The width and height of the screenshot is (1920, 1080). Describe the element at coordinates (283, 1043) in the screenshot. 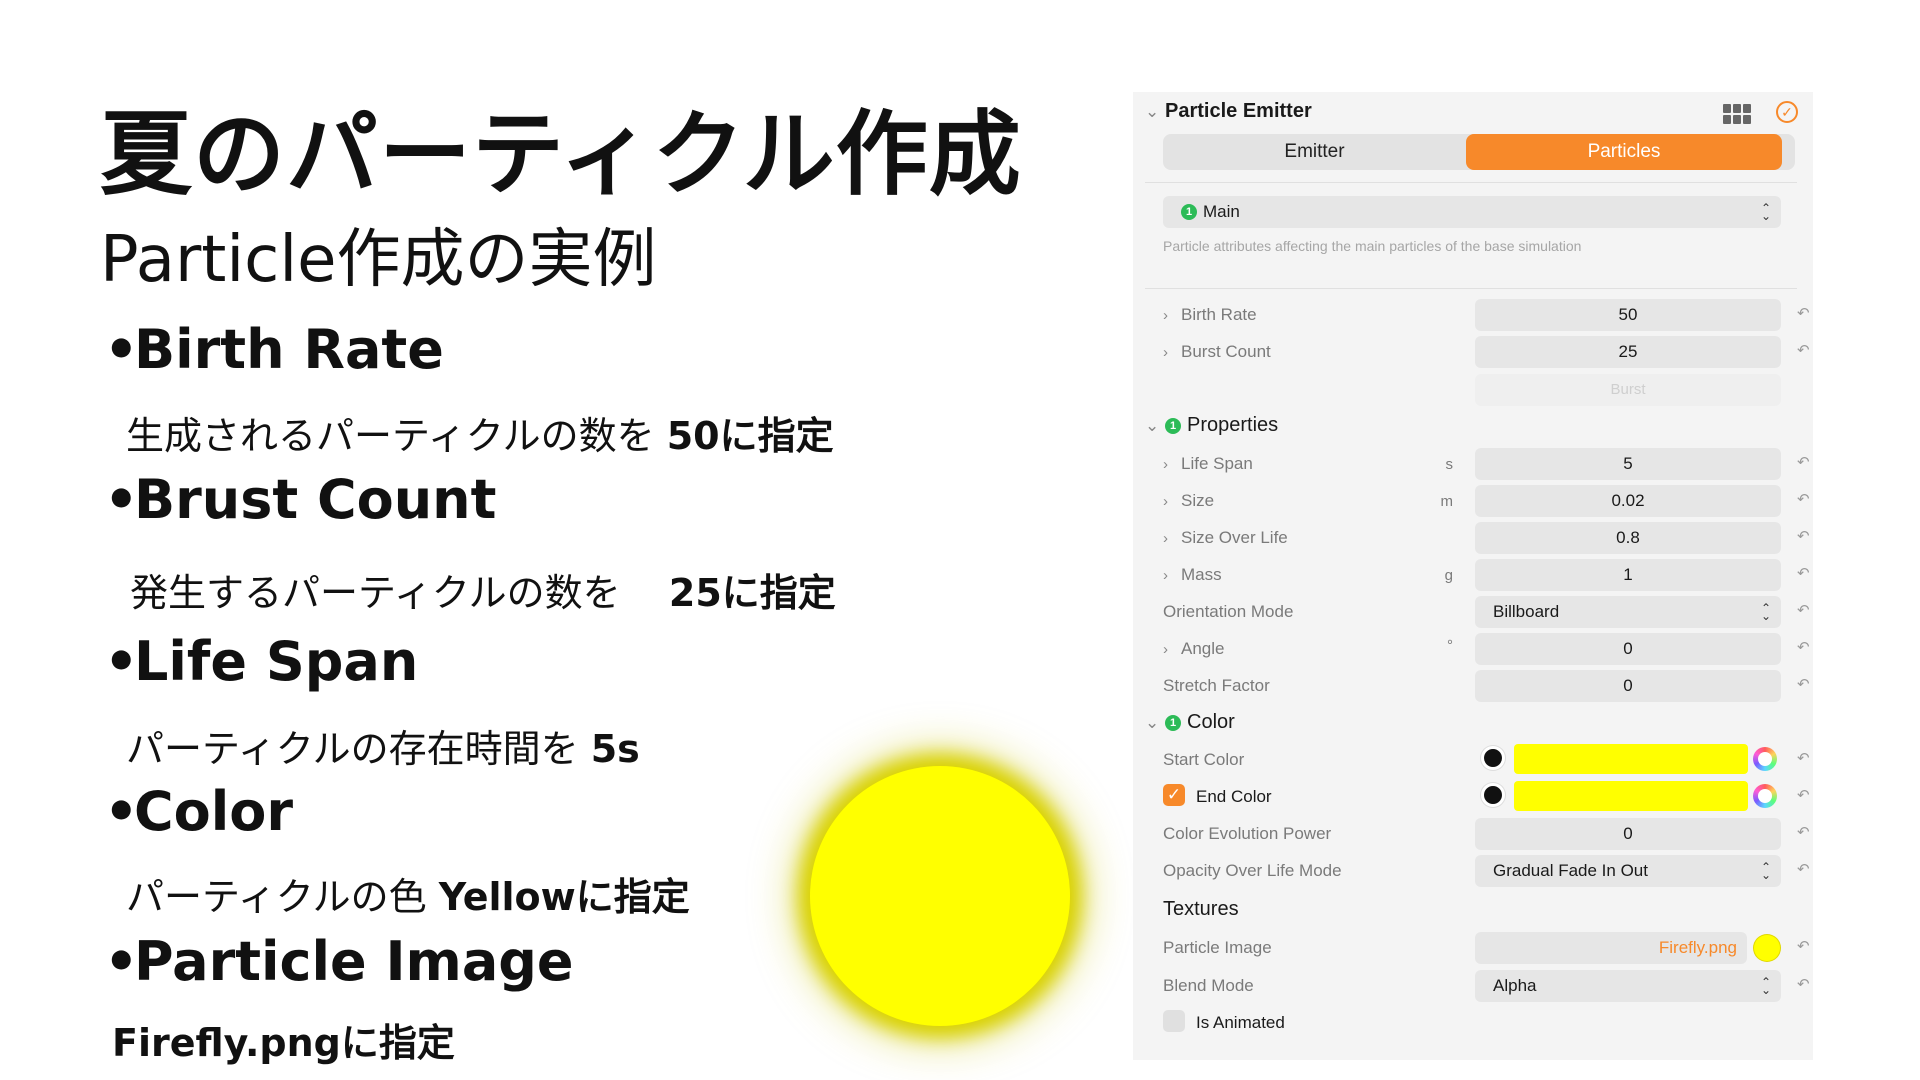

I see `desc-value: Firefly.pngに指定` at that location.